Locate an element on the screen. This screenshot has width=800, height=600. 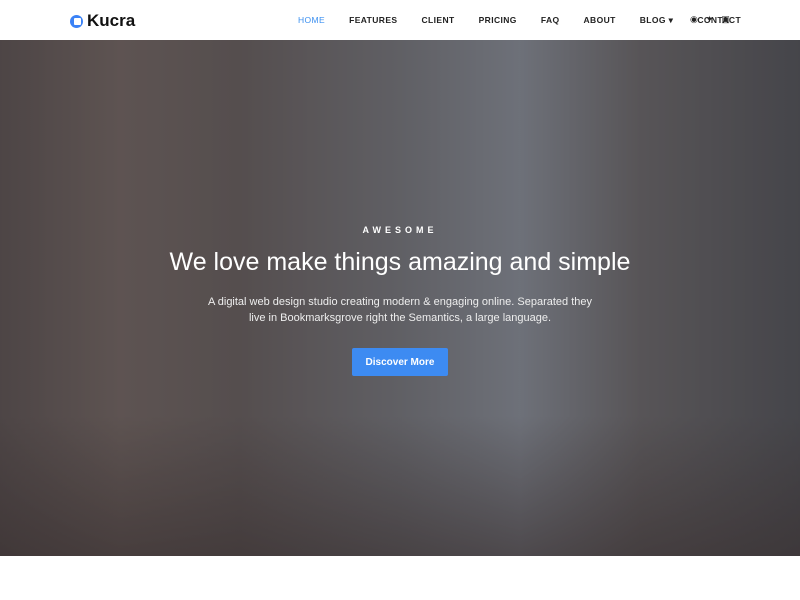
brand-name: Kucra is located at coordinates (111, 20).